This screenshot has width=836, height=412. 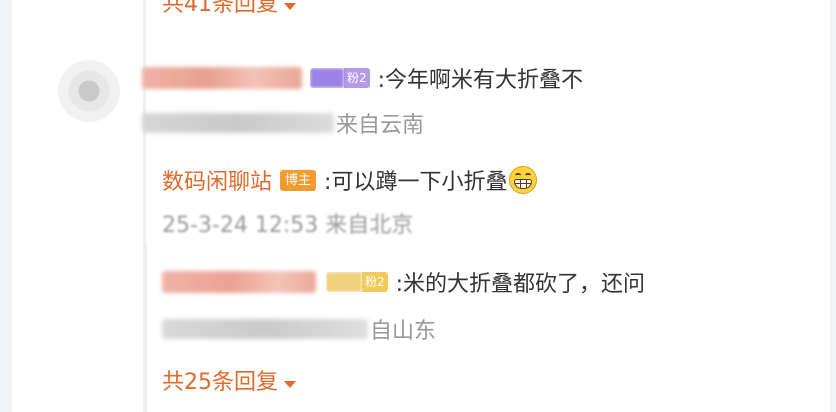 I want to click on reply-location: 自山东, so click(x=403, y=331).